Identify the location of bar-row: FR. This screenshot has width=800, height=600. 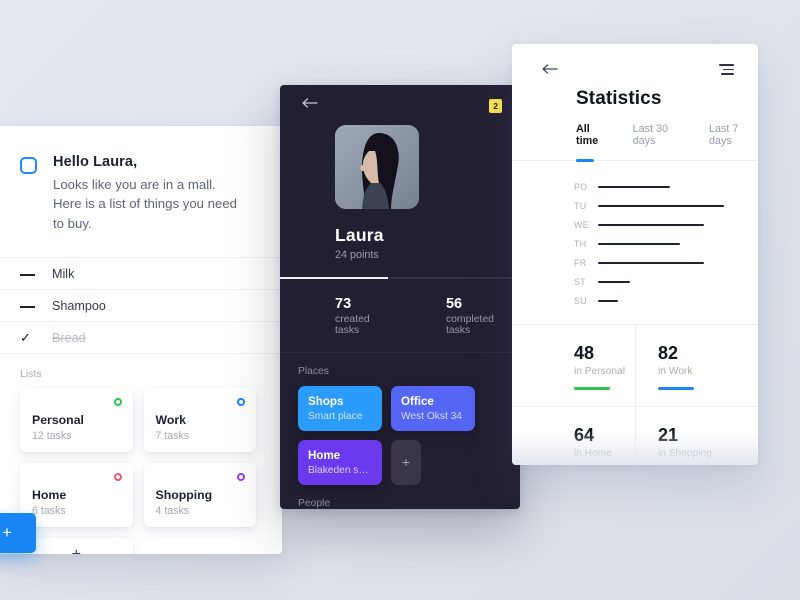
(635, 262).